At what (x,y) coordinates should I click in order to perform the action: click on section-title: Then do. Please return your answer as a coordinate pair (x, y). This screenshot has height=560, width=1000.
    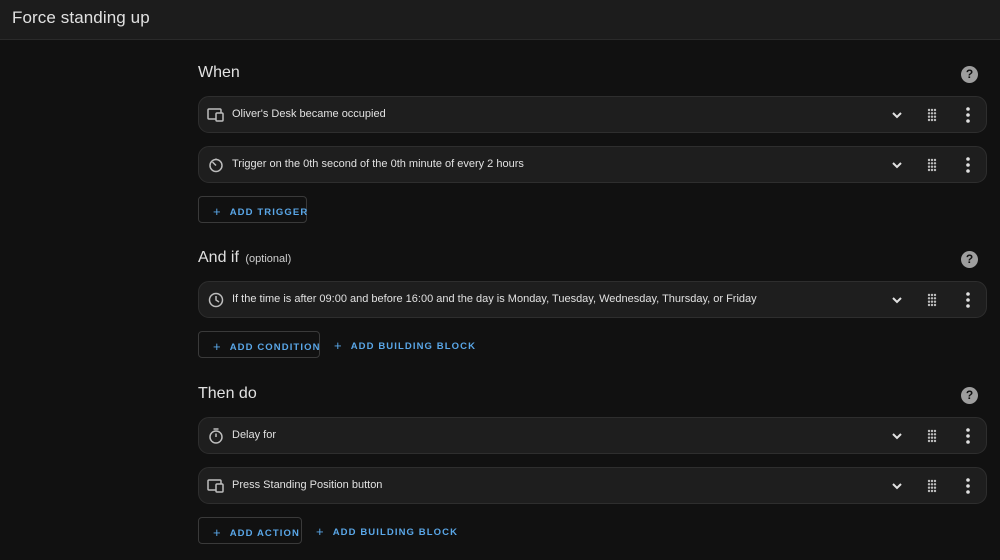
    Looking at the image, I should click on (227, 393).